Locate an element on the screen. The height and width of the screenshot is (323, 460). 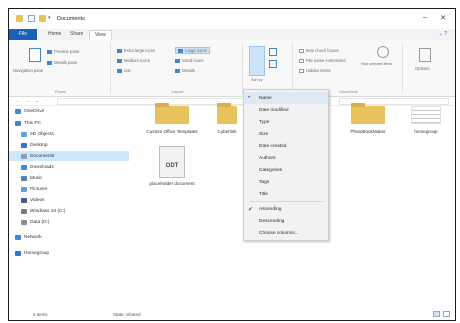
menu-item-ascending: ✔ Ascending is located at coordinates (286, 209).